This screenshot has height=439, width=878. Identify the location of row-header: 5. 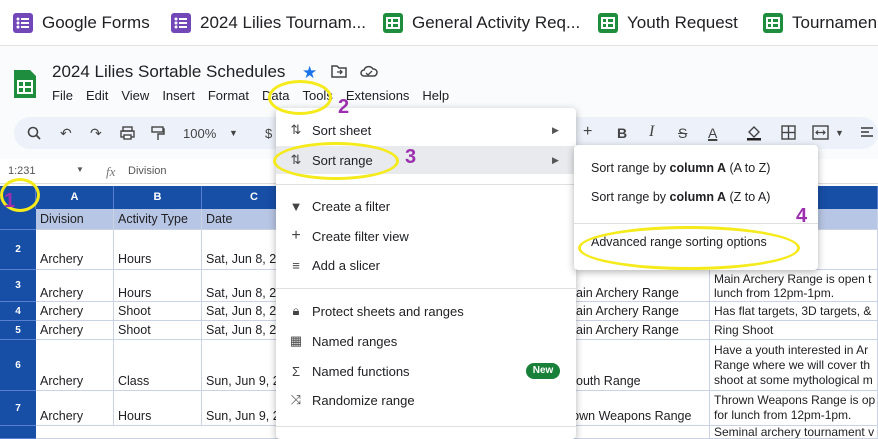
(18, 330).